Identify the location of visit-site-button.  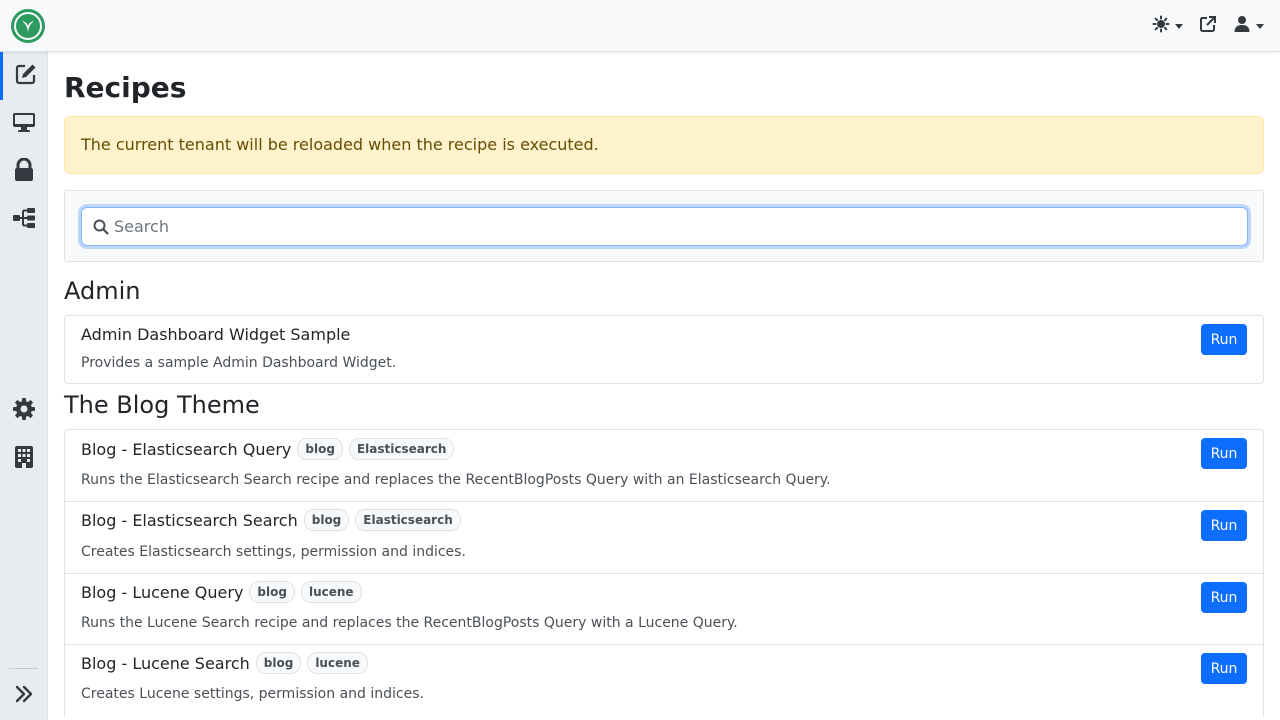
(1208, 26).